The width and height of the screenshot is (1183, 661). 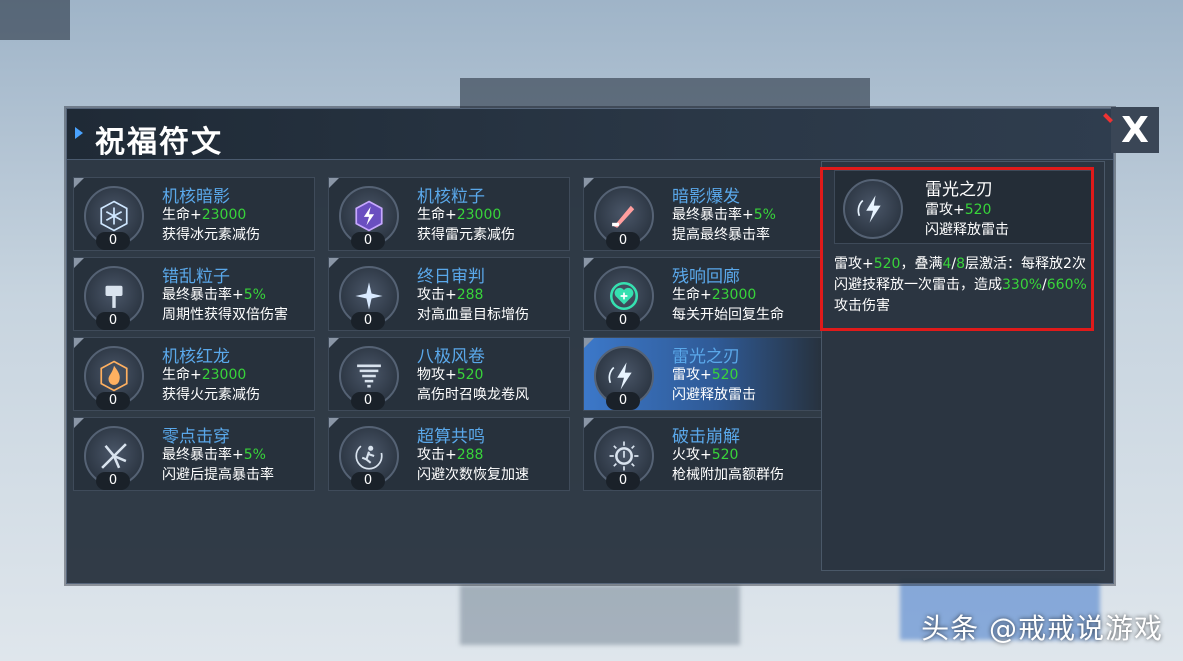 What do you see at coordinates (35, 20) in the screenshot?
I see `background-top-banner` at bounding box center [35, 20].